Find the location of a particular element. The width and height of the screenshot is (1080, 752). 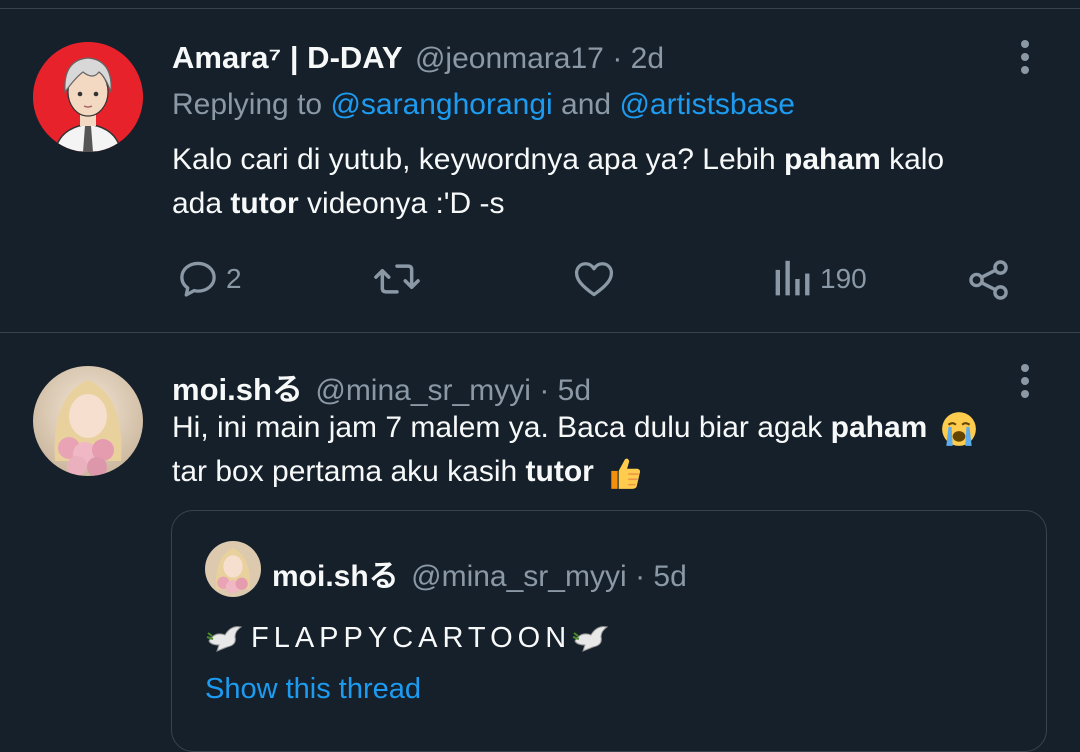

timestamp: · 5d is located at coordinates (565, 390).